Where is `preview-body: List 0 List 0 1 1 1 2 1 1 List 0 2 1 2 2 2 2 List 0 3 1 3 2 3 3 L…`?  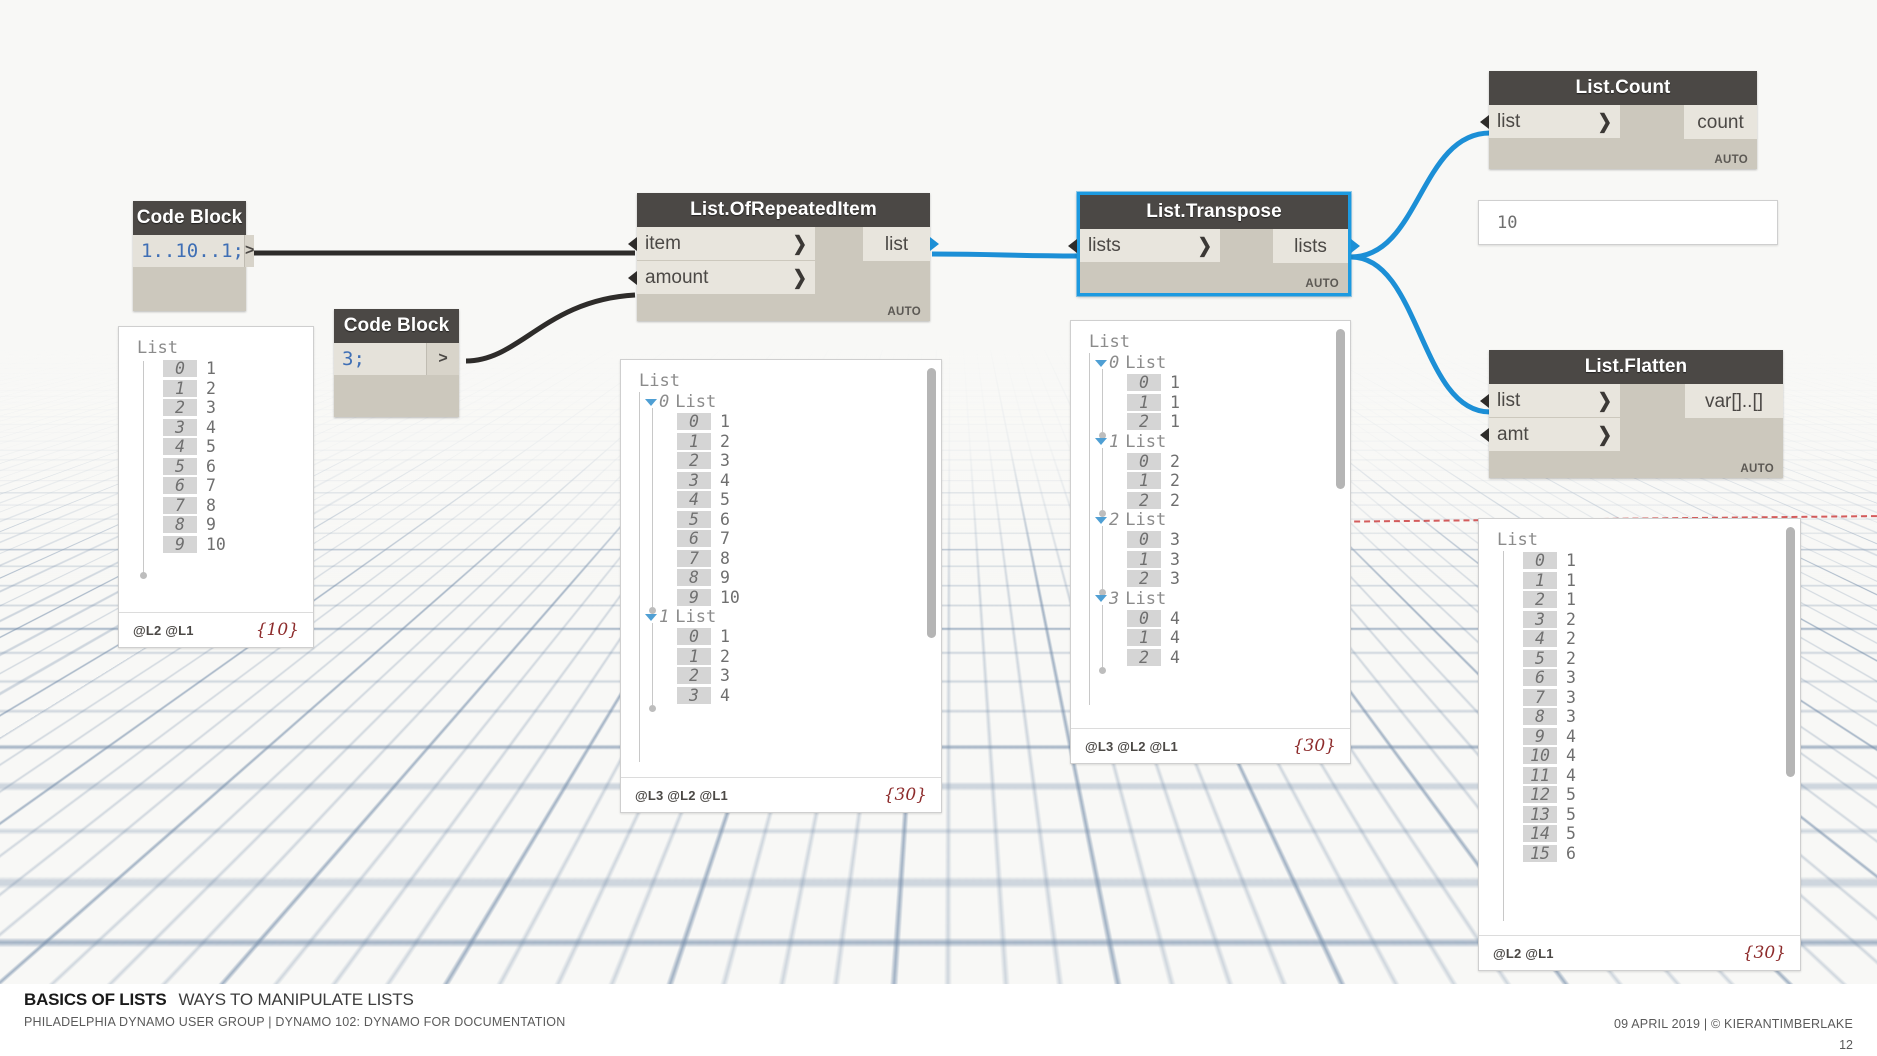 preview-body: List 0 List 0 1 1 1 2 1 1 List 0 2 1 2 2 2 2 List 0 3 1 3 2 3 3 L… is located at coordinates (1210, 524).